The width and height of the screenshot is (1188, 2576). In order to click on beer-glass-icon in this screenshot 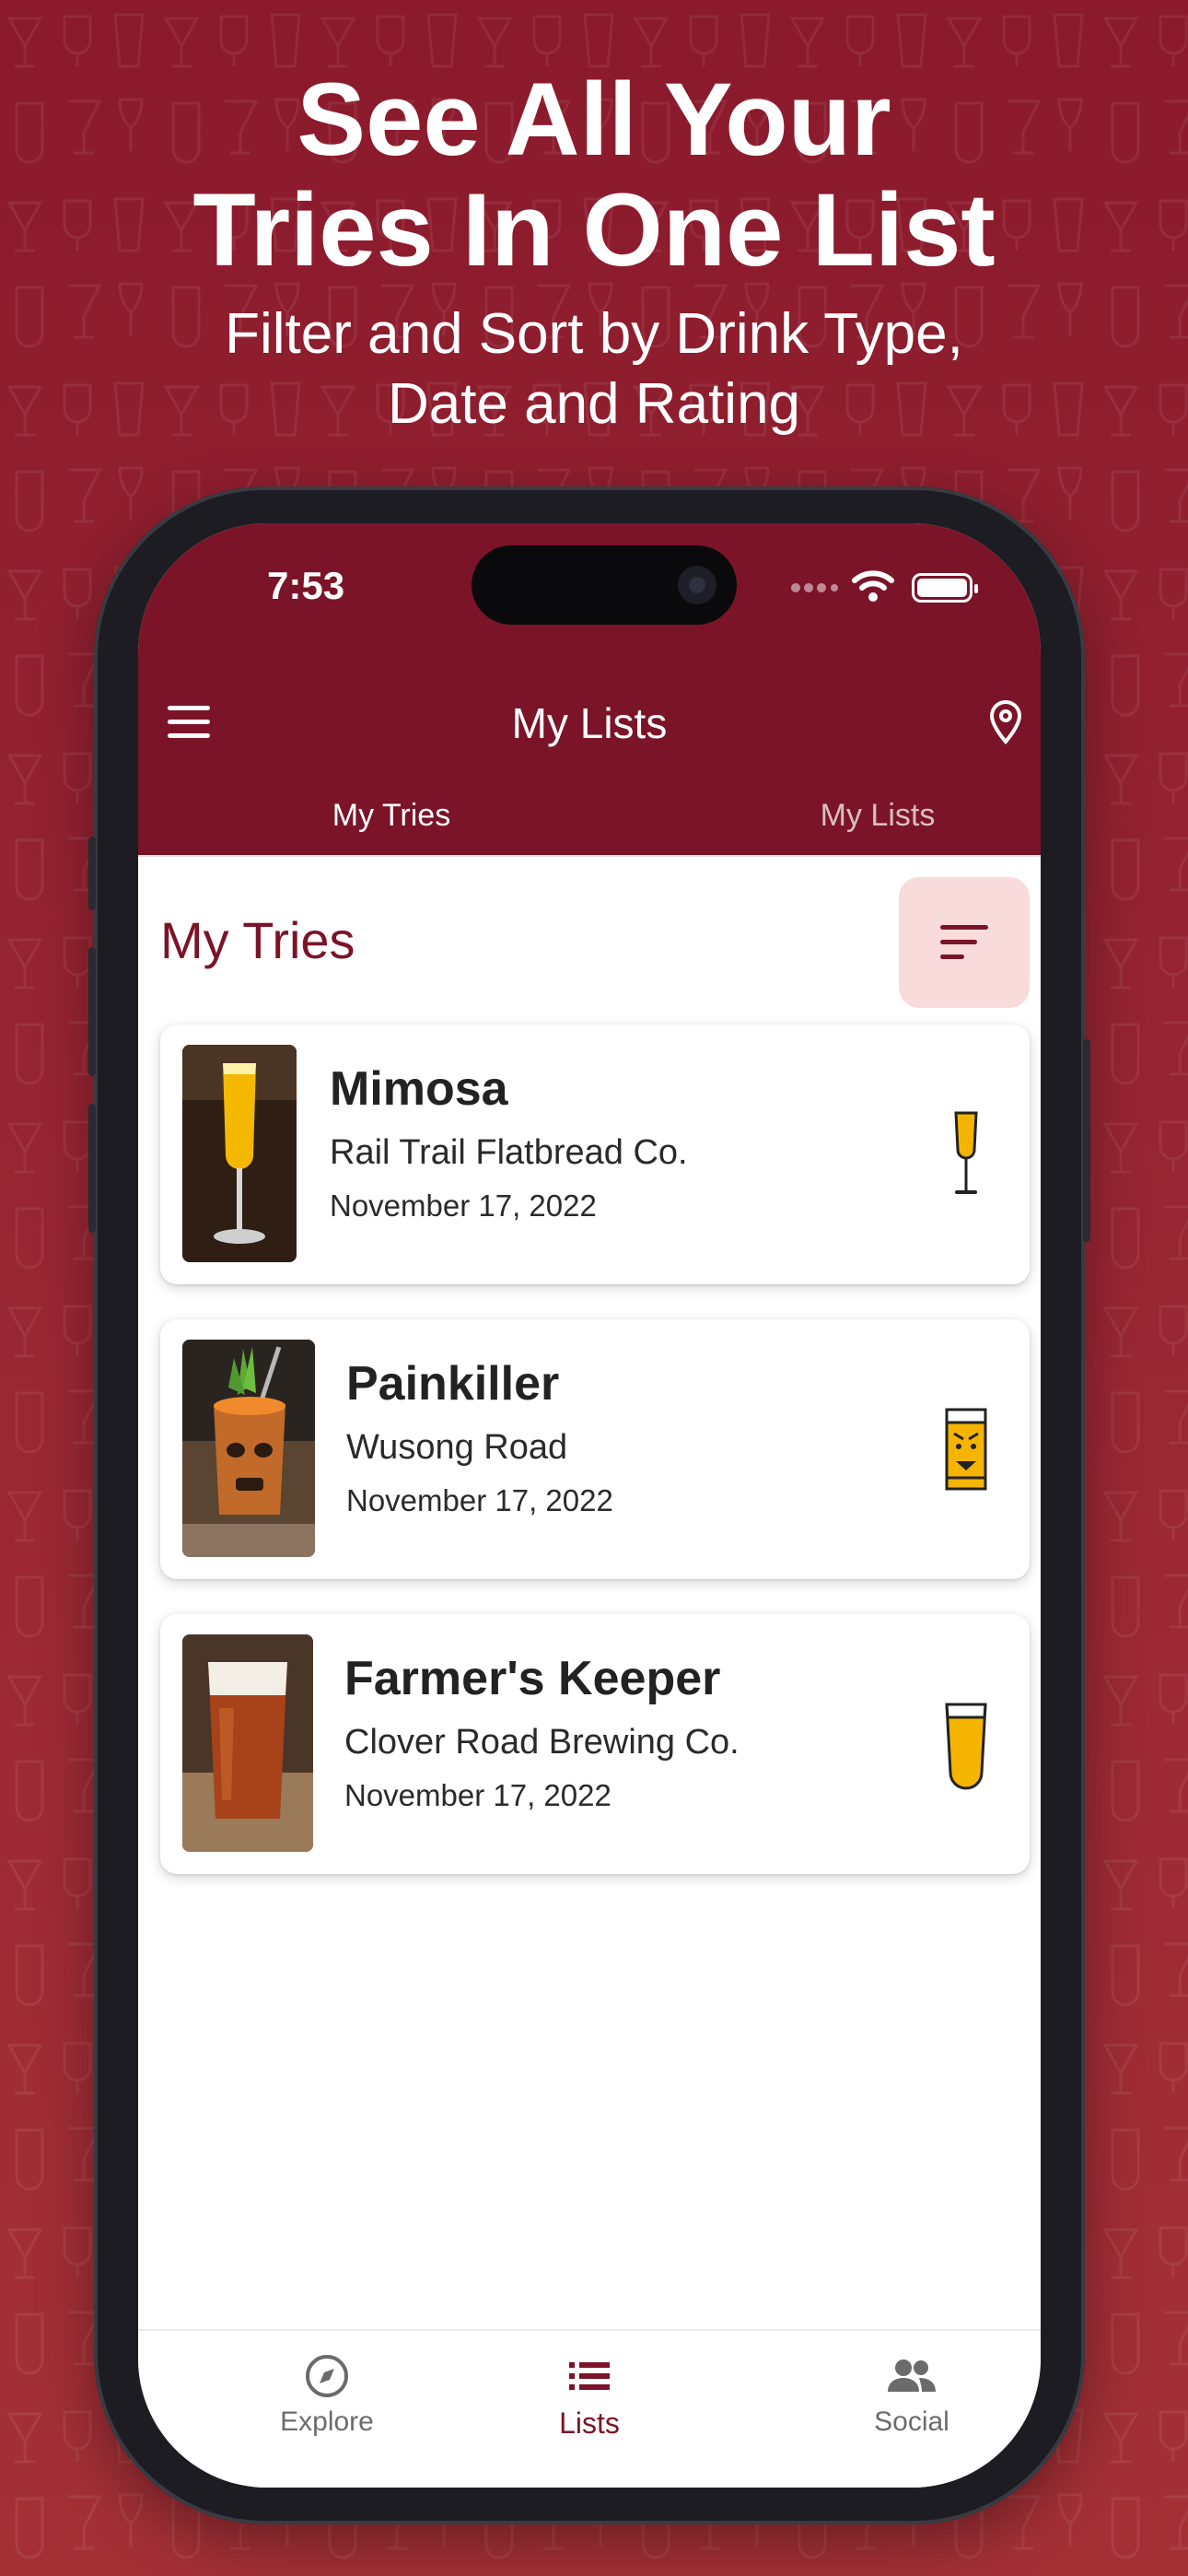, I will do `click(966, 1746)`.